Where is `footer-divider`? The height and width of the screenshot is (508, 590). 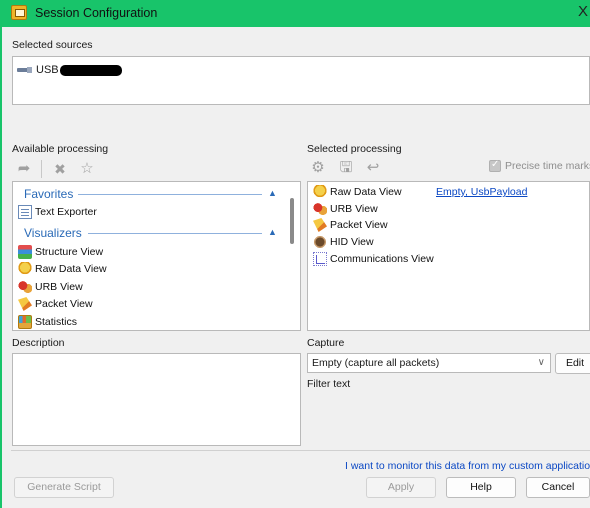
footer-divider is located at coordinates (300, 450).